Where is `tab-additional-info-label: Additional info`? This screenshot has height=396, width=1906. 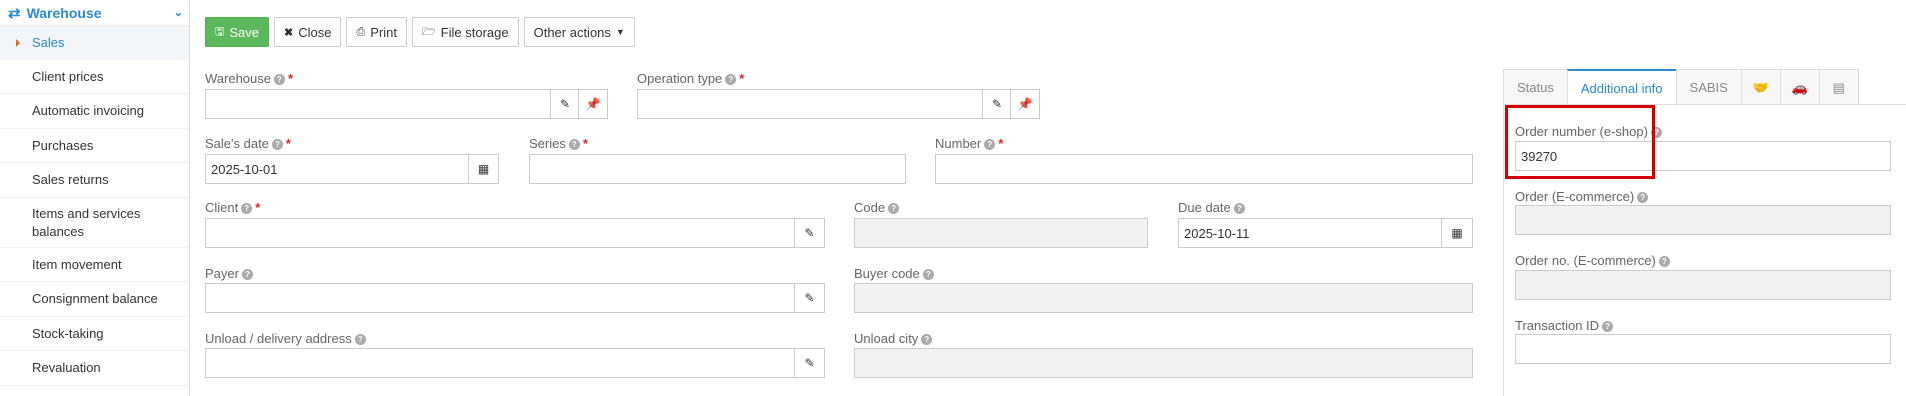
tab-additional-info-label: Additional info is located at coordinates (1621, 88).